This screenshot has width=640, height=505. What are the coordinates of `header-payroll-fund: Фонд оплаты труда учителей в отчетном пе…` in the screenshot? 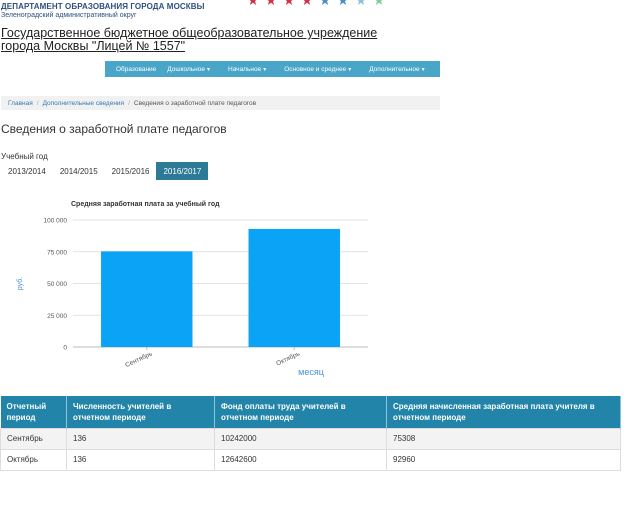 It's located at (300, 412).